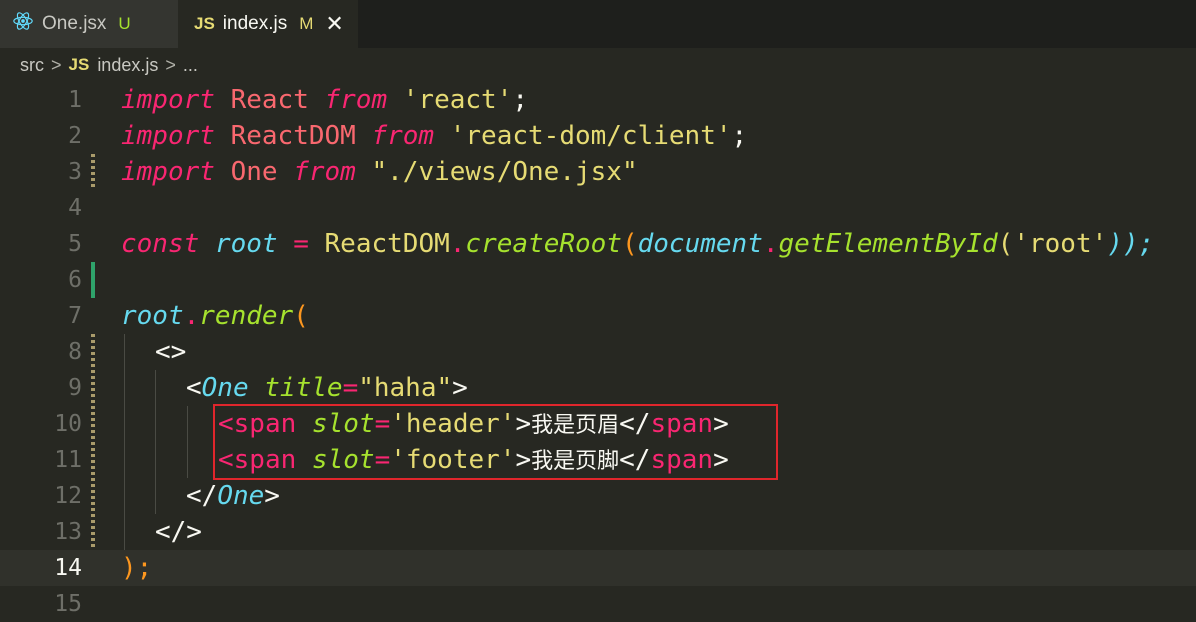 Image resolution: width=1196 pixels, height=622 pixels. I want to click on line-number: 11, so click(68, 460).